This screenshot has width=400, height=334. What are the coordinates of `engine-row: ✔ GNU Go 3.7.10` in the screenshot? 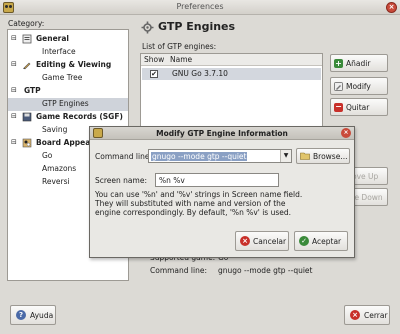 It's located at (231, 74).